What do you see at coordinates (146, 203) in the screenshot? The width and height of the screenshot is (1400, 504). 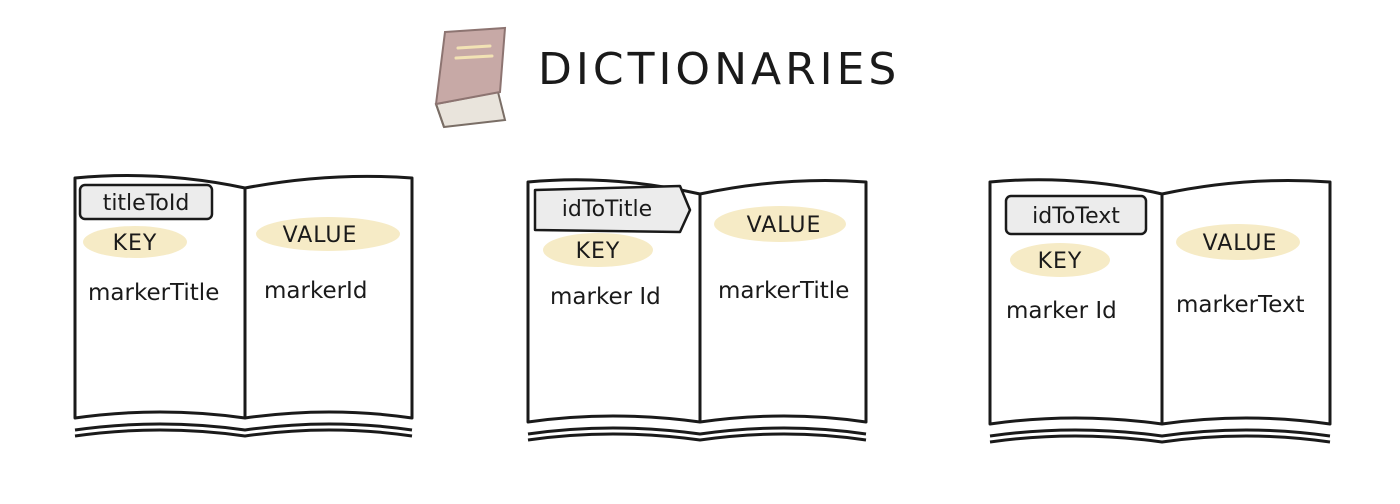 I see `dictionary-name: titleToId` at bounding box center [146, 203].